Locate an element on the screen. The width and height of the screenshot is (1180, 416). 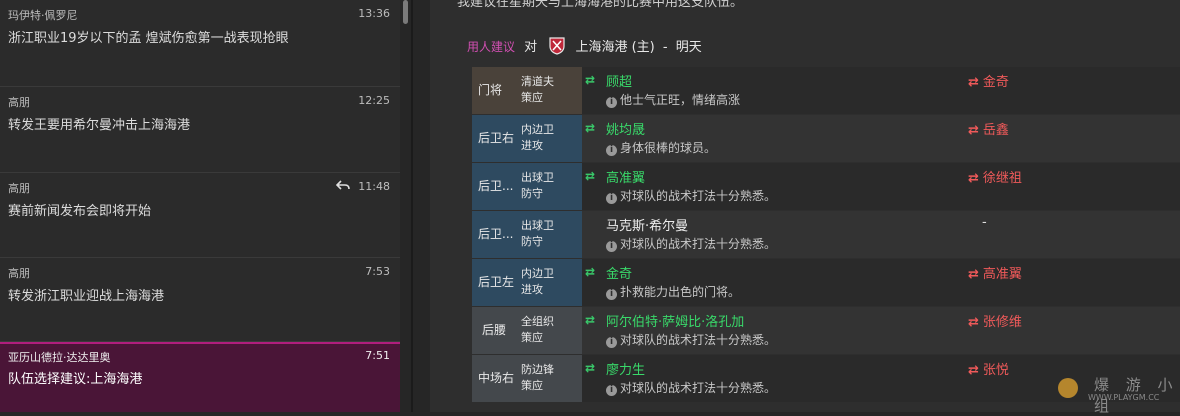
lineup-row: 门将 清道夫策应 ⇄ 顾超 i 他士气正旺，情绪高涨 ⇄ 金奇 is located at coordinates (826, 90).